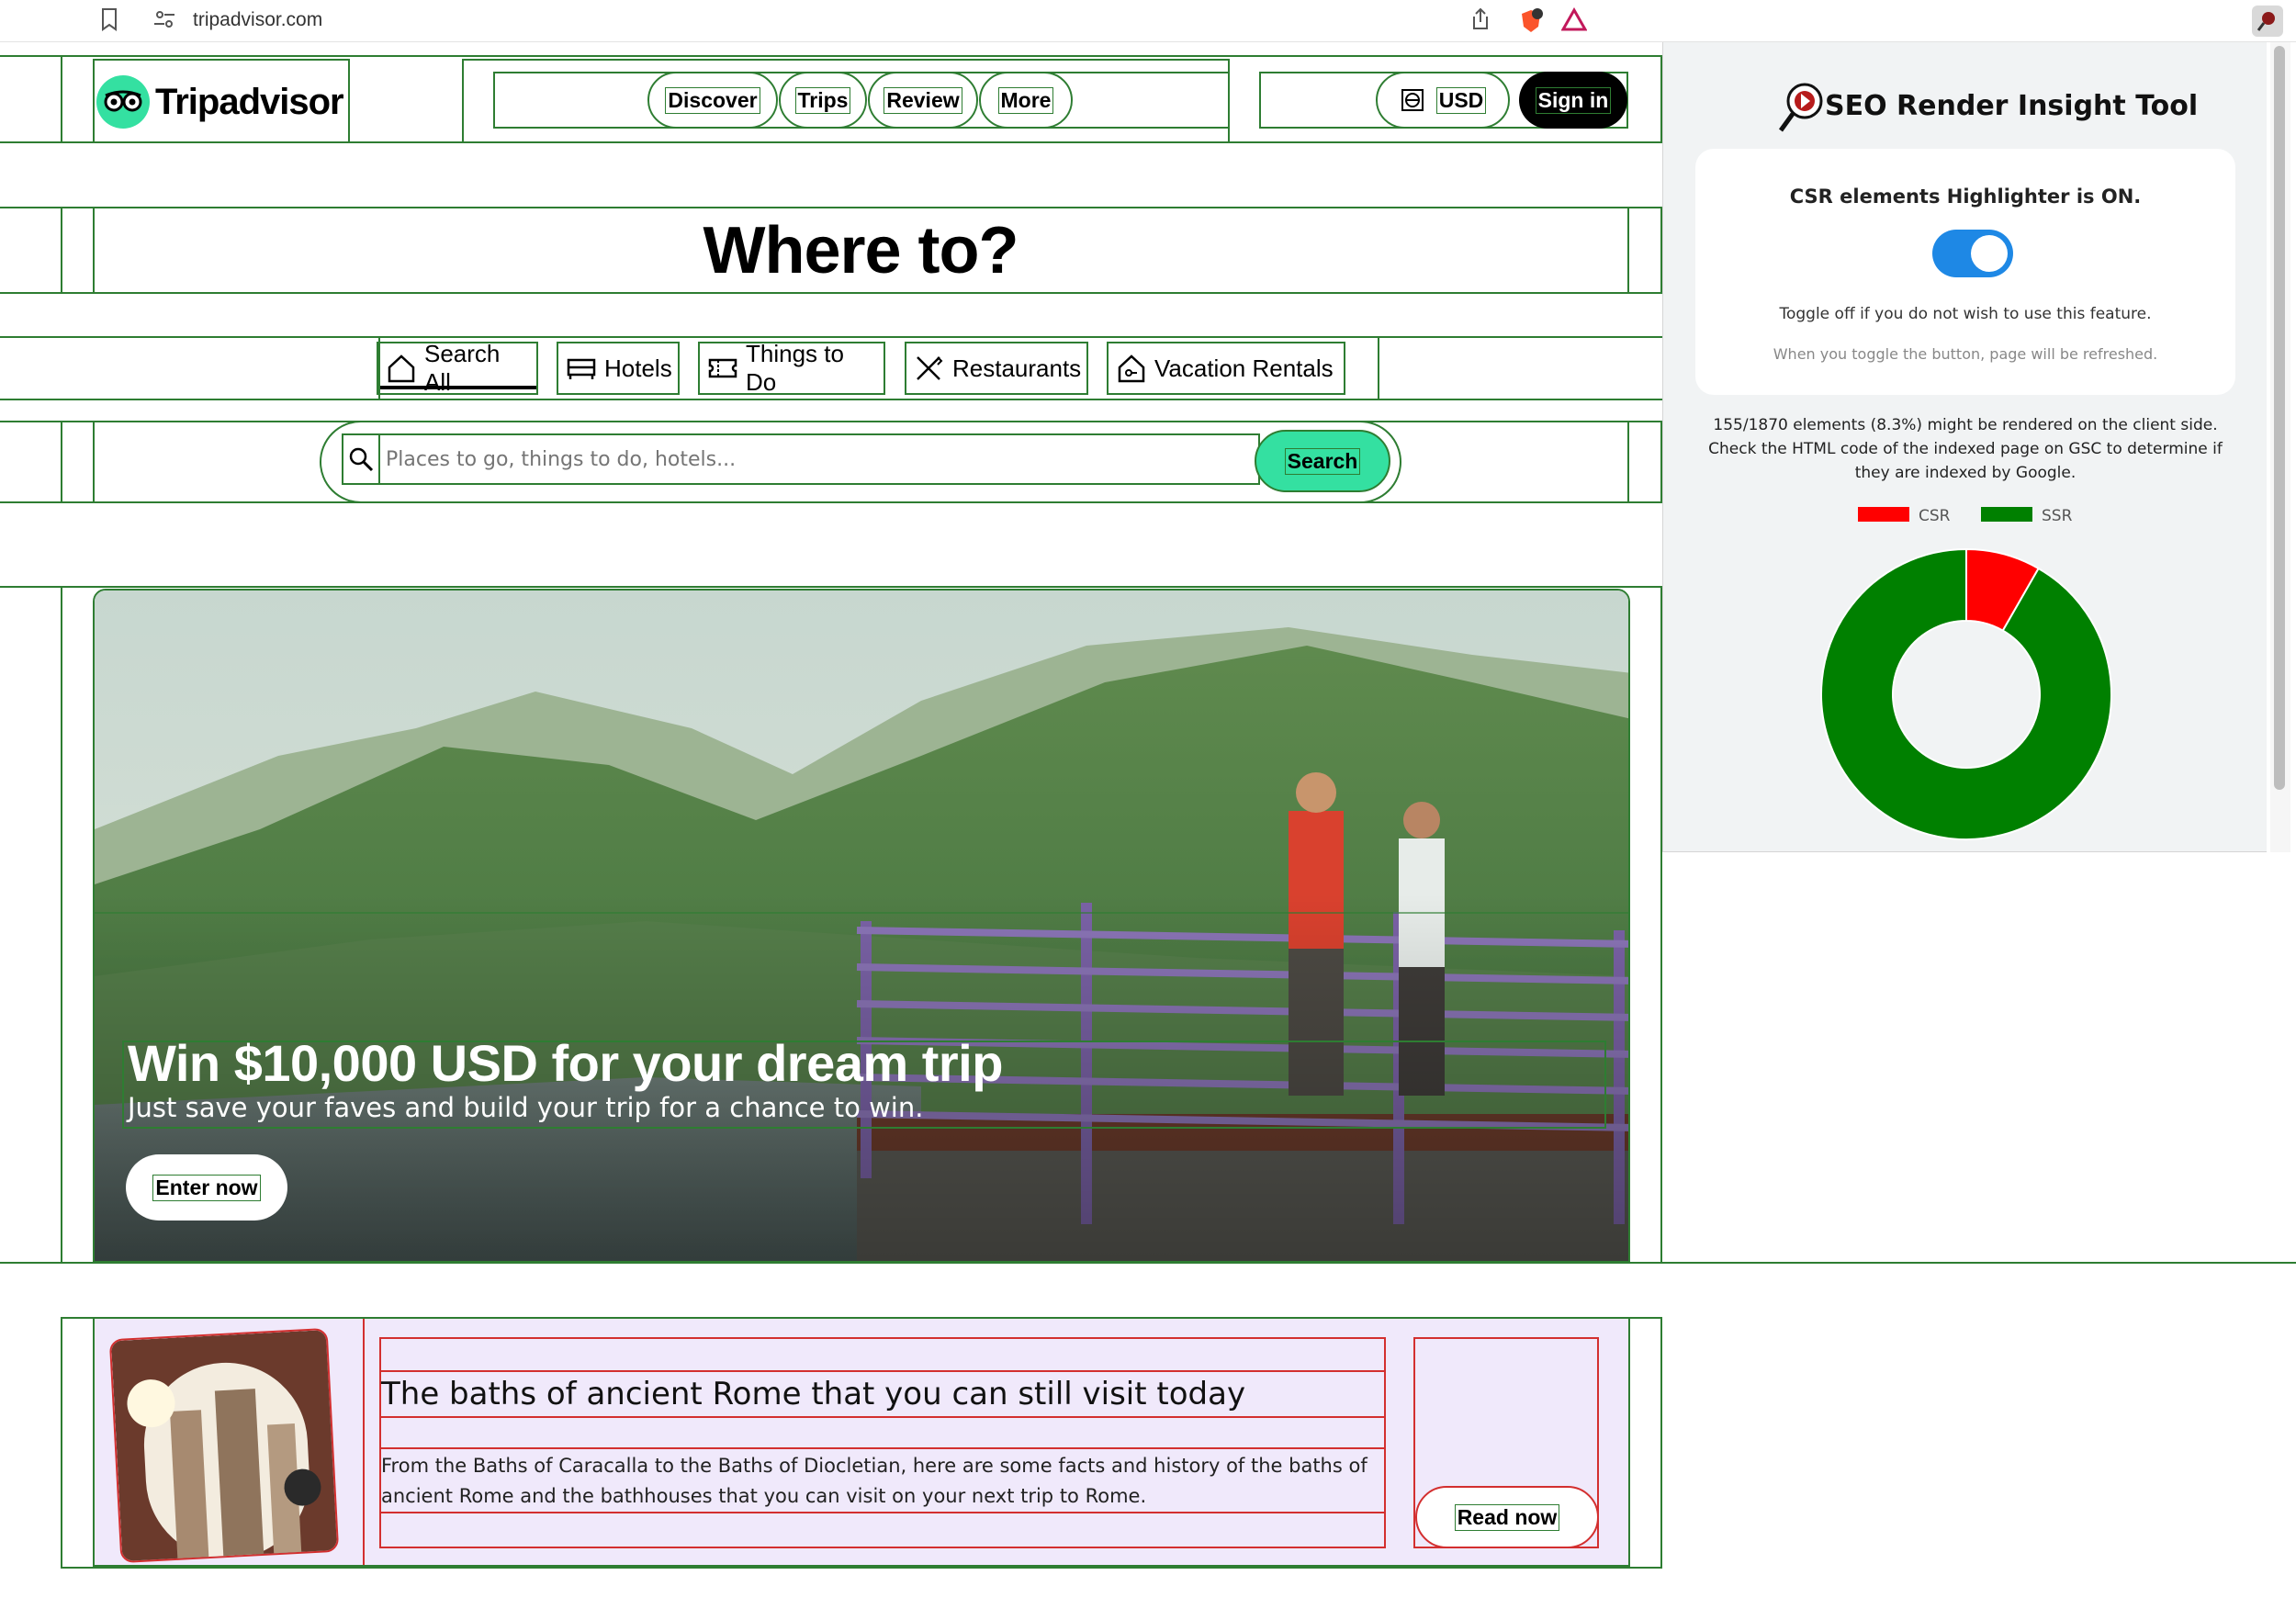 This screenshot has height=1620, width=2296. What do you see at coordinates (1026, 100) in the screenshot?
I see `nav-more: More` at bounding box center [1026, 100].